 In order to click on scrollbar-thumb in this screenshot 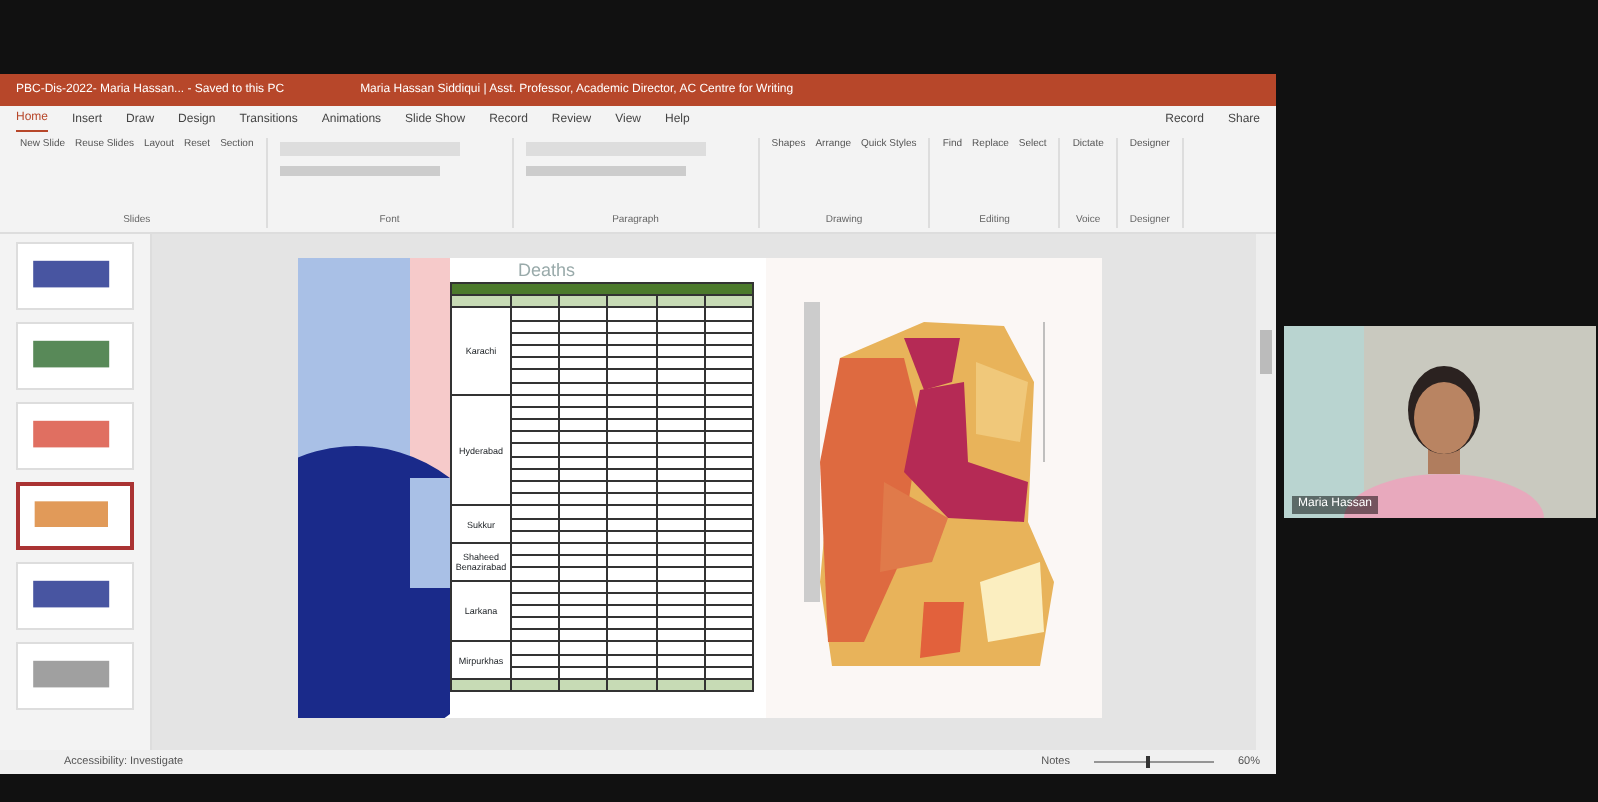, I will do `click(1266, 352)`.